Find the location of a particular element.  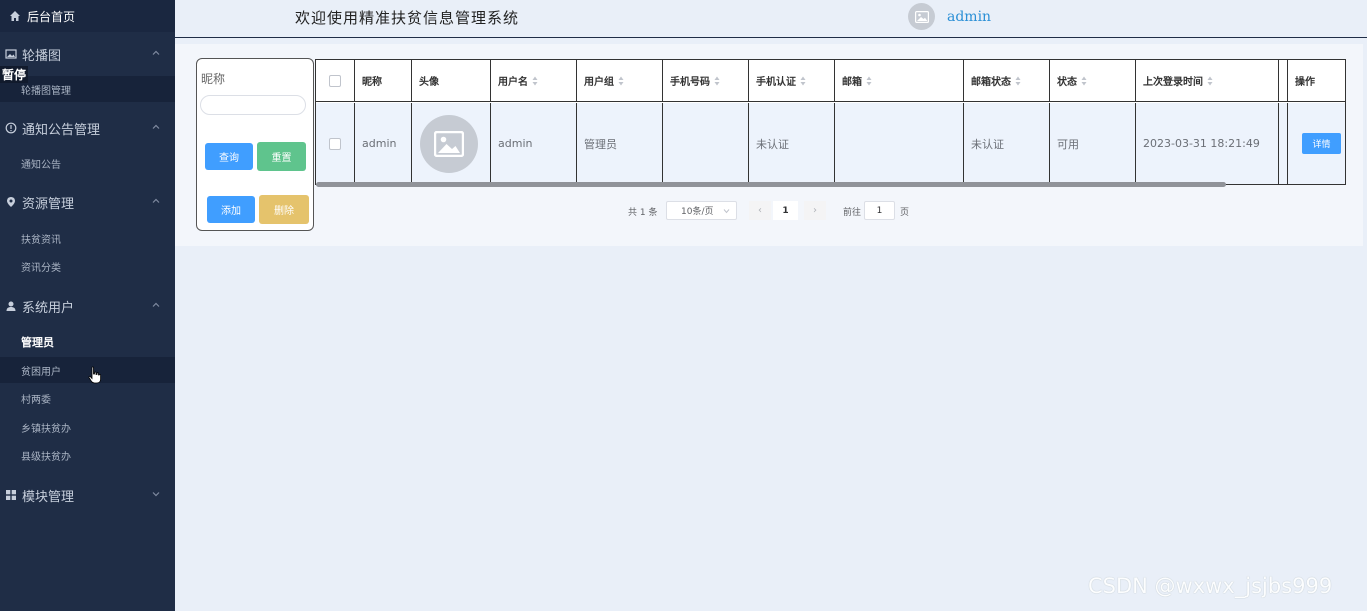

add-button: 添加 is located at coordinates (231, 209).